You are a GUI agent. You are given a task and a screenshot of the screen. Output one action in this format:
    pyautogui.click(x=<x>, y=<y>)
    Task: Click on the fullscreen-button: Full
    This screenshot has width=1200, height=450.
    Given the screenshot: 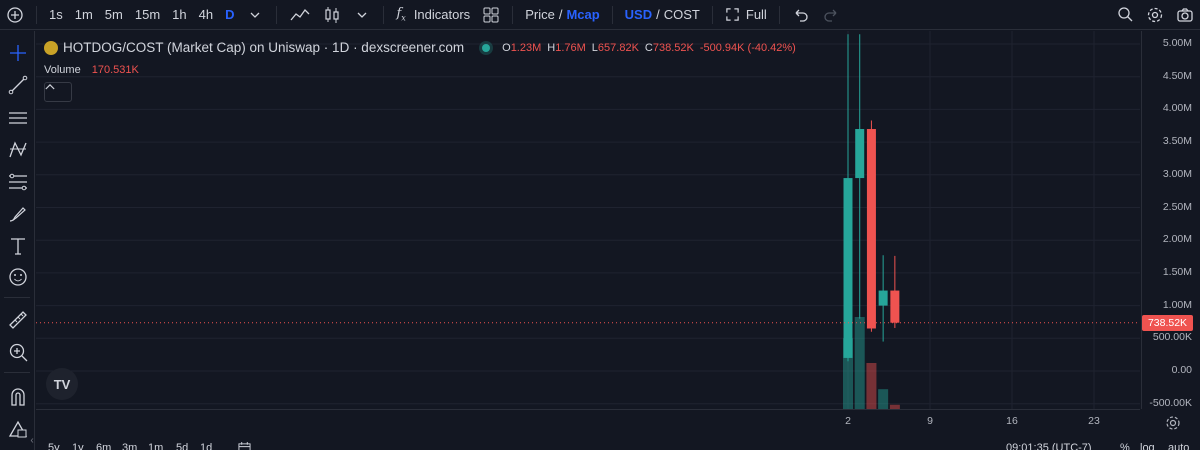 What is the action you would take?
    pyautogui.click(x=746, y=15)
    